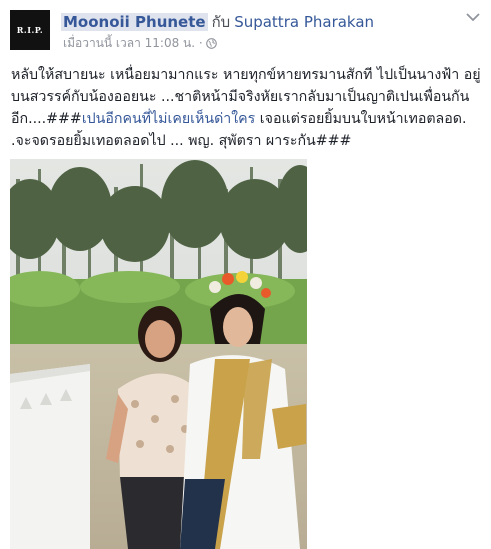 The image size is (491, 549). I want to click on post-meta: เมื่อวานนี้ เวลา 11:08 น. ·, so click(140, 43).